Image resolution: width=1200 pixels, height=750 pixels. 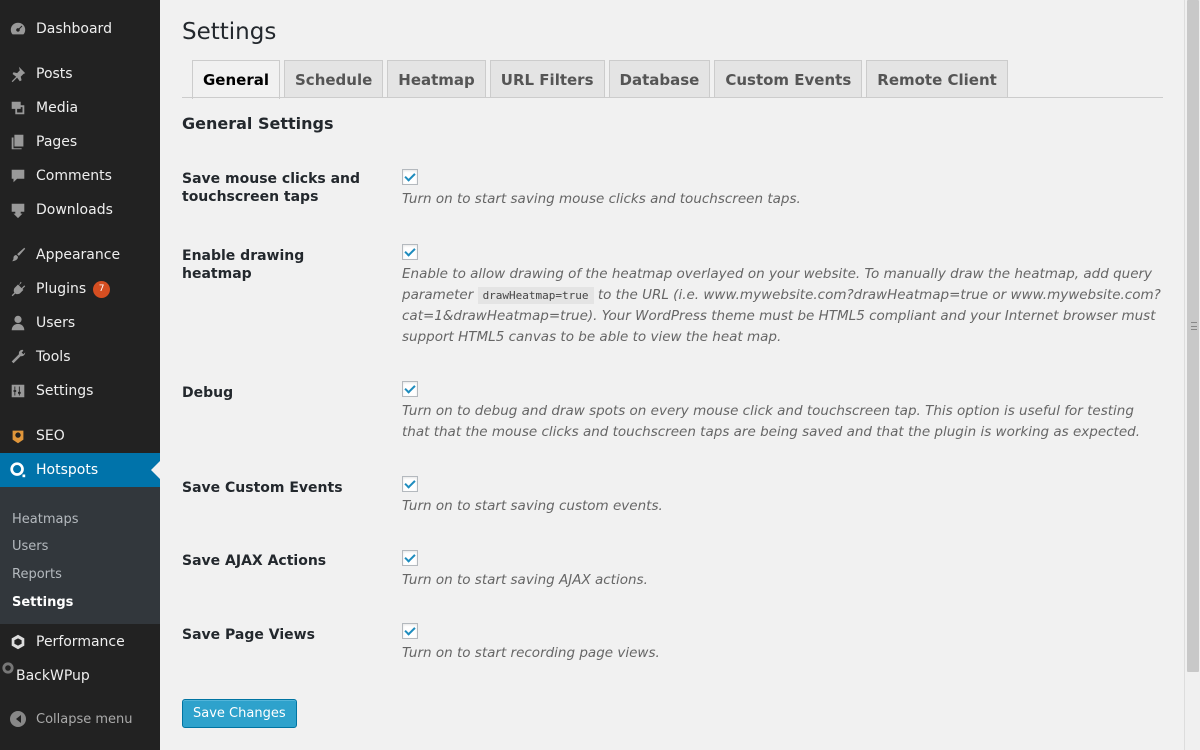 I want to click on menu-label: Hotspots, so click(x=67, y=470).